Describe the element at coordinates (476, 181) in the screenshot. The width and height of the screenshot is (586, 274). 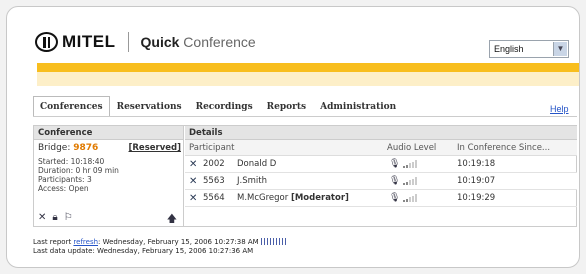
I see `since-cell: 10:19:07` at that location.